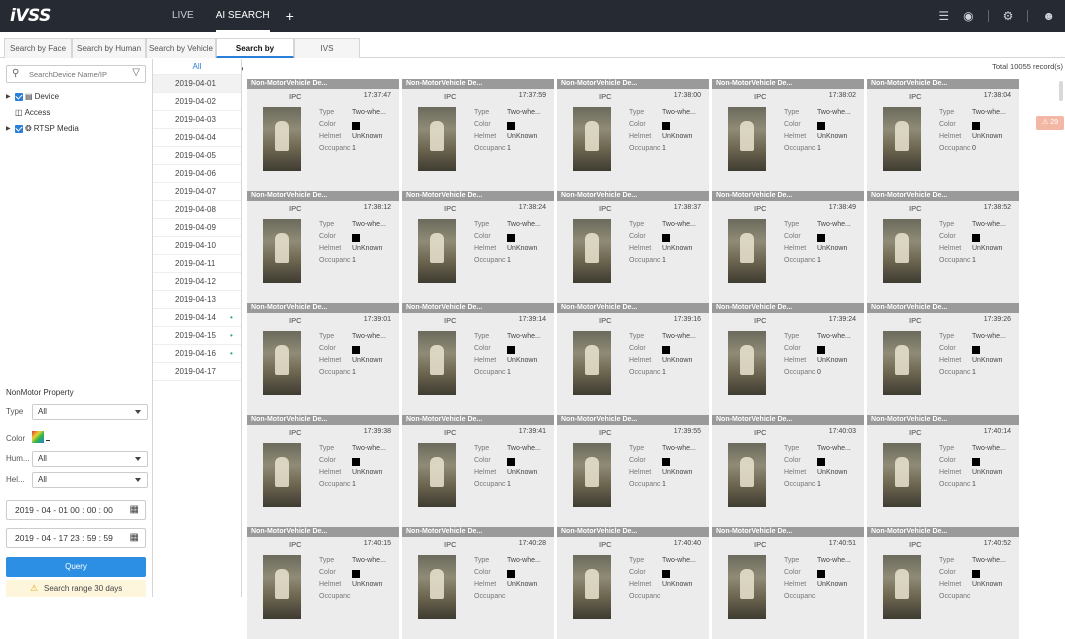  Describe the element at coordinates (181, 48) in the screenshot. I see `tab-search-by-vehicle: Search by Vehicle` at that location.